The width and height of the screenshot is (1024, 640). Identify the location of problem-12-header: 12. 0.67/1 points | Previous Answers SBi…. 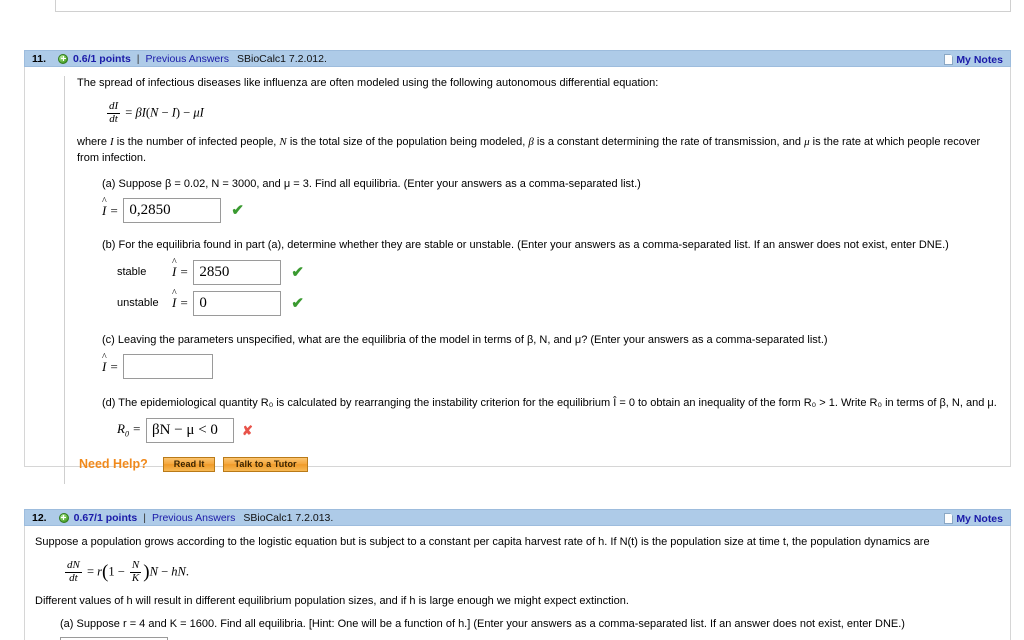
(517, 517).